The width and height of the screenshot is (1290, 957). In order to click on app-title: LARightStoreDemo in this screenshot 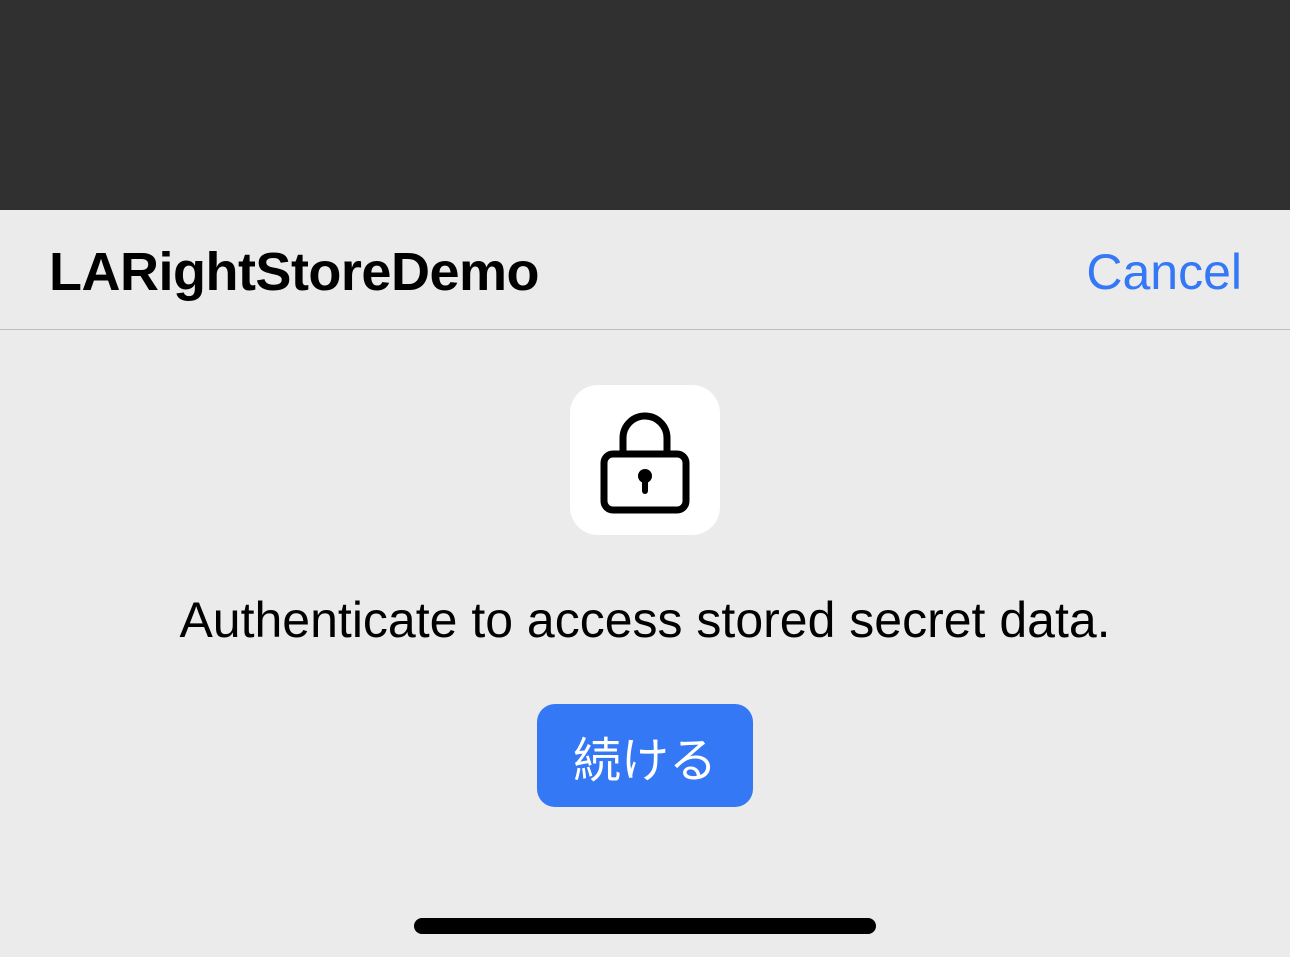, I will do `click(294, 272)`.